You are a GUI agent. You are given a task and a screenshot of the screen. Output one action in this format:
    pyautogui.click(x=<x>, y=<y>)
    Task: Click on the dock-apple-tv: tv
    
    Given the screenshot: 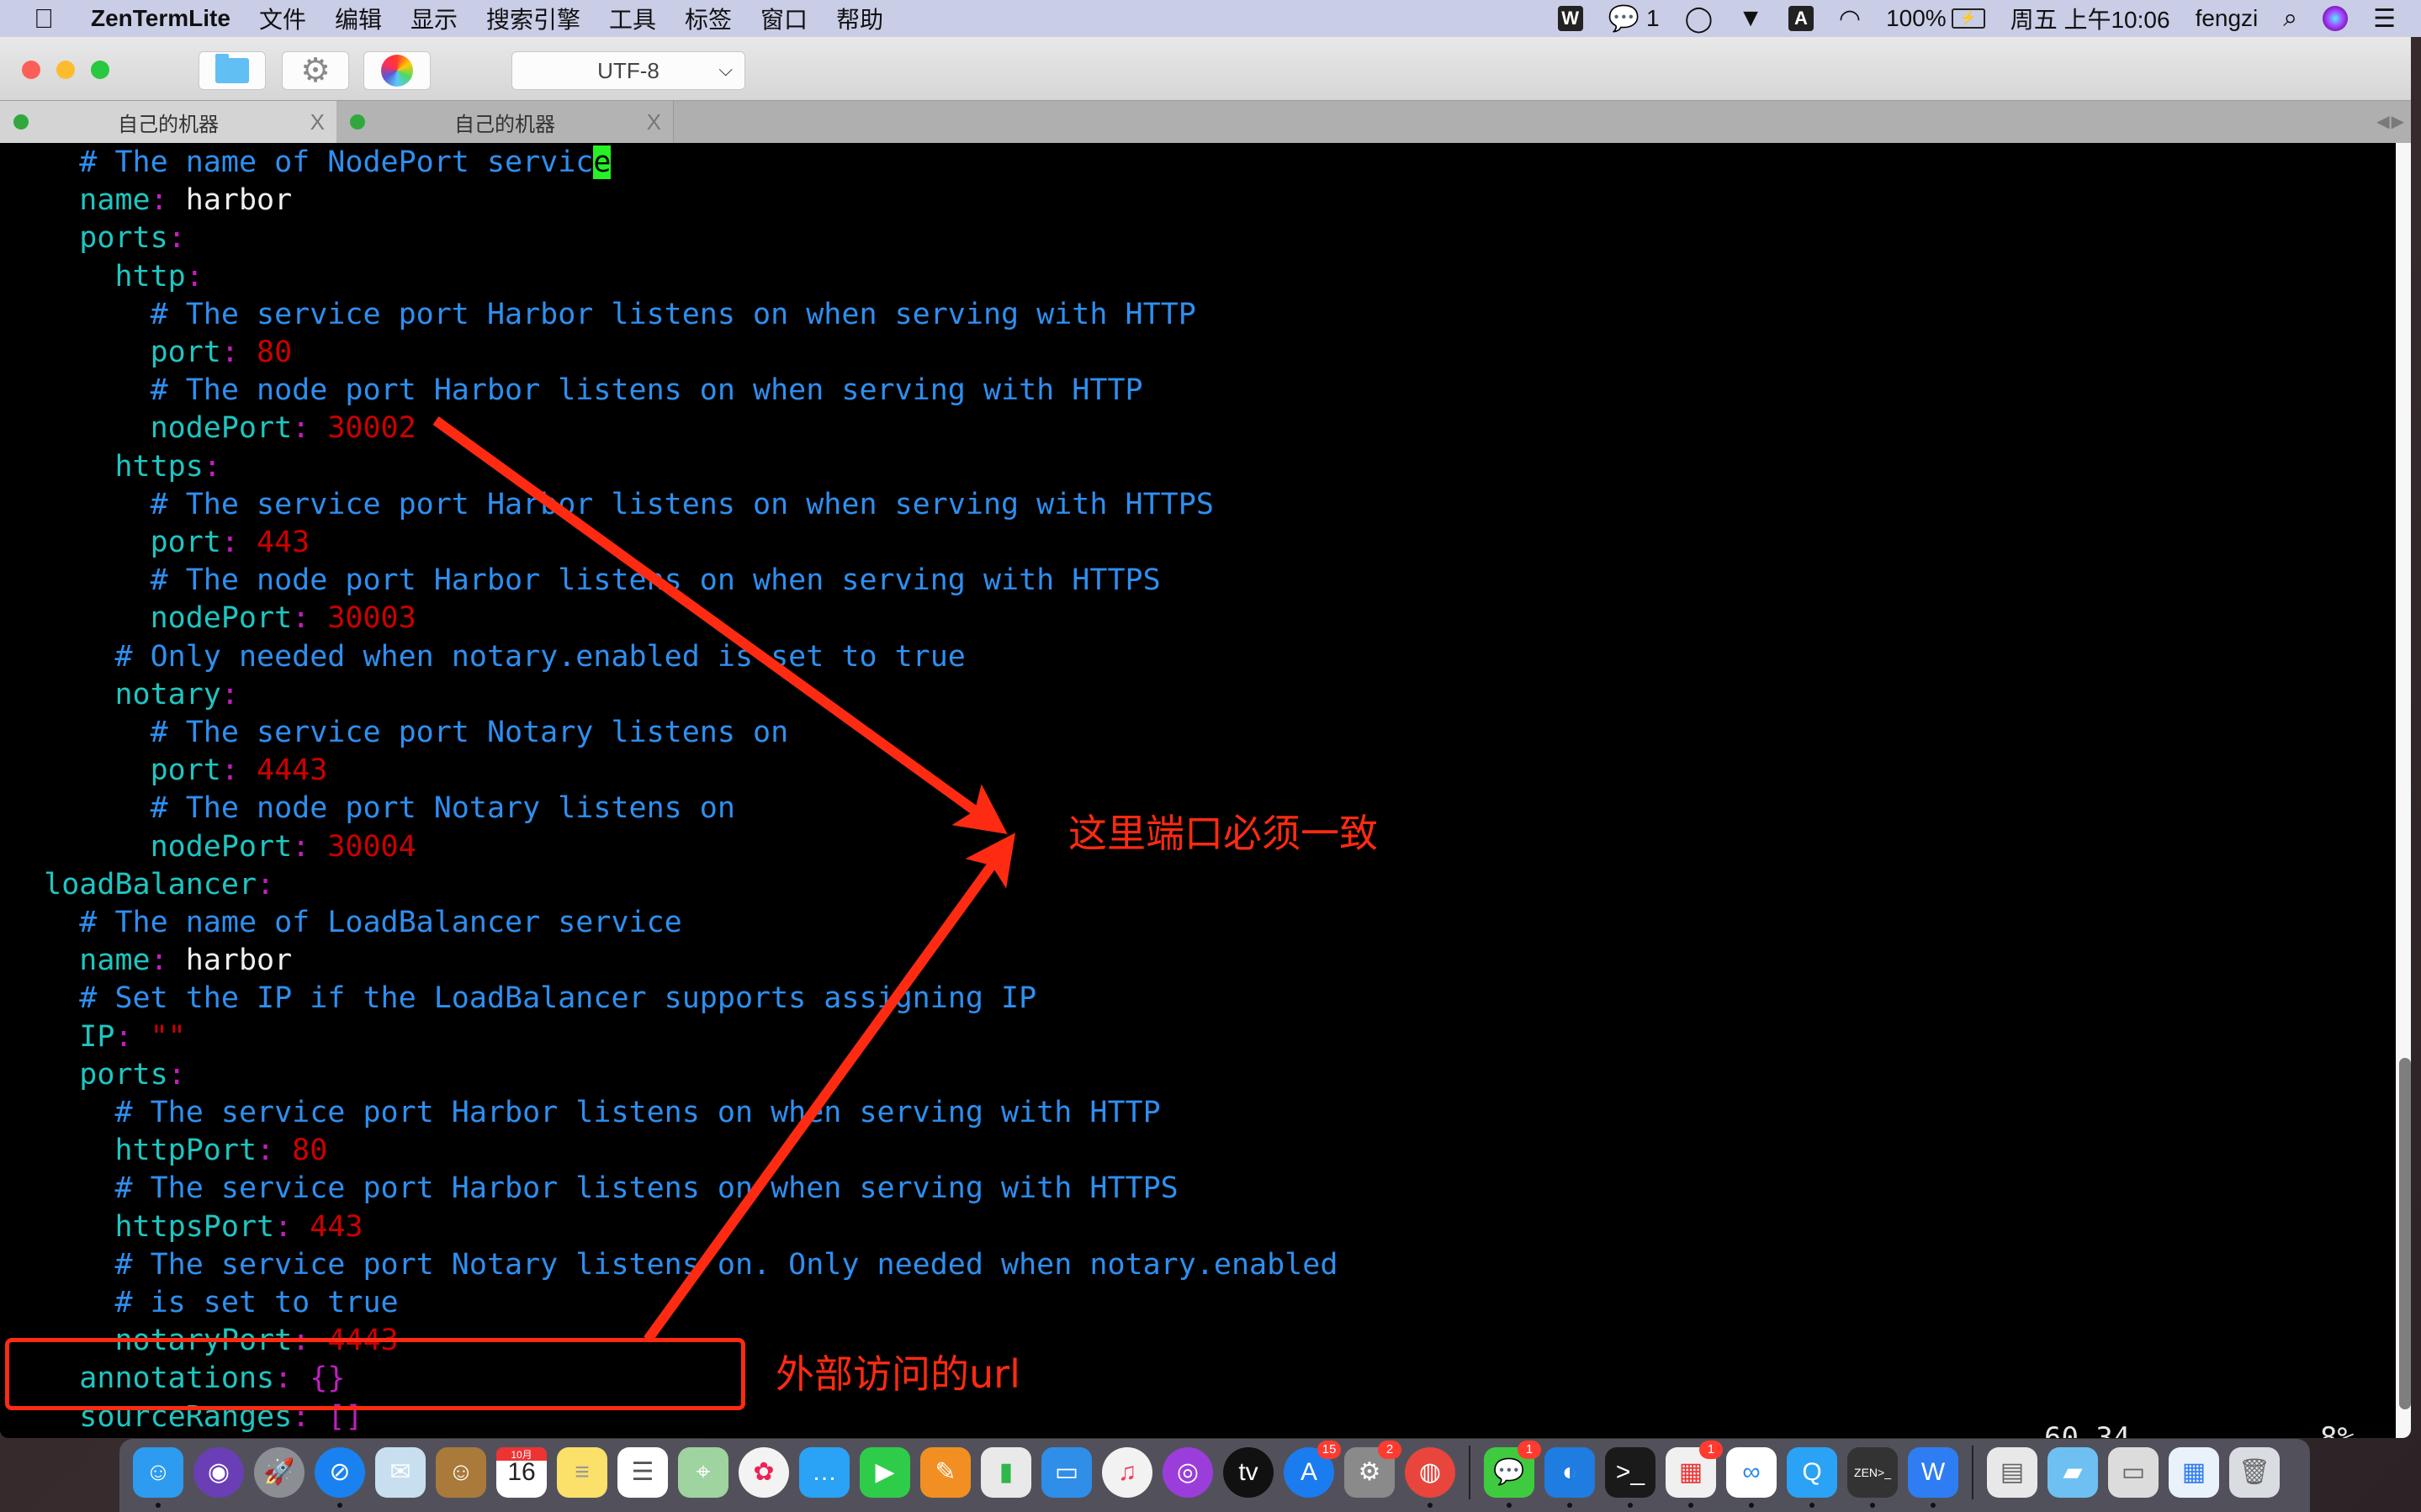 What is the action you would take?
    pyautogui.click(x=1249, y=1472)
    